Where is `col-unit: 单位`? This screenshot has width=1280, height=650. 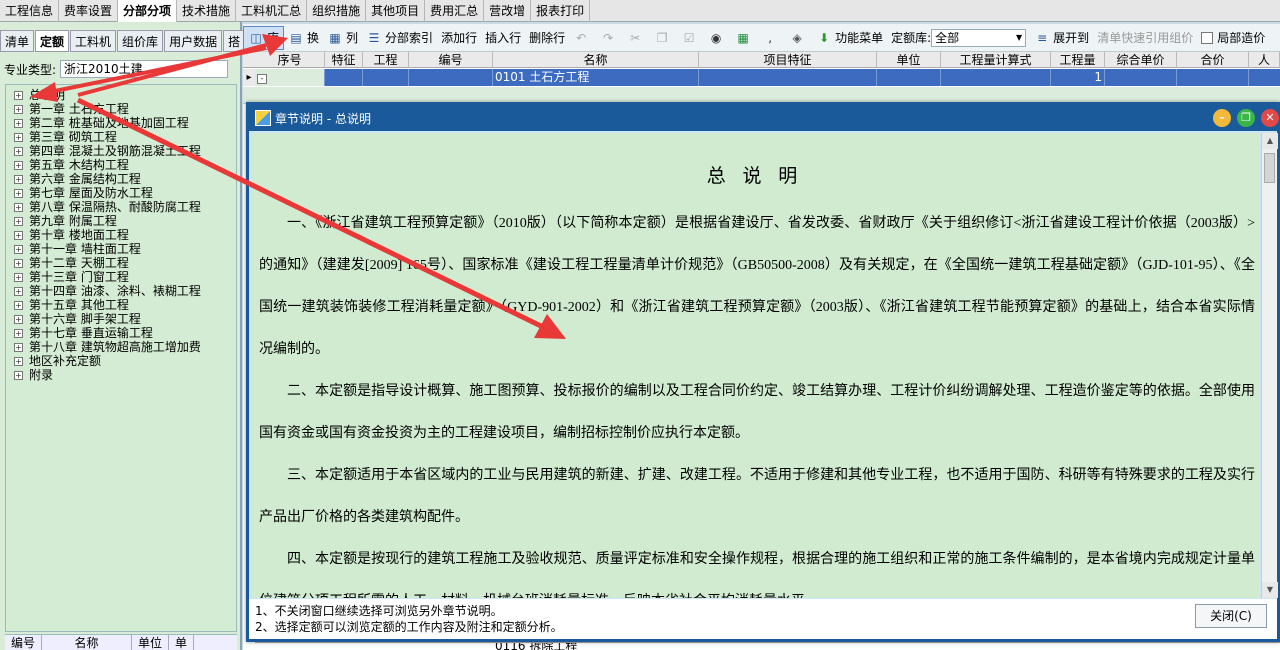
col-unit: 单位 is located at coordinates (151, 642).